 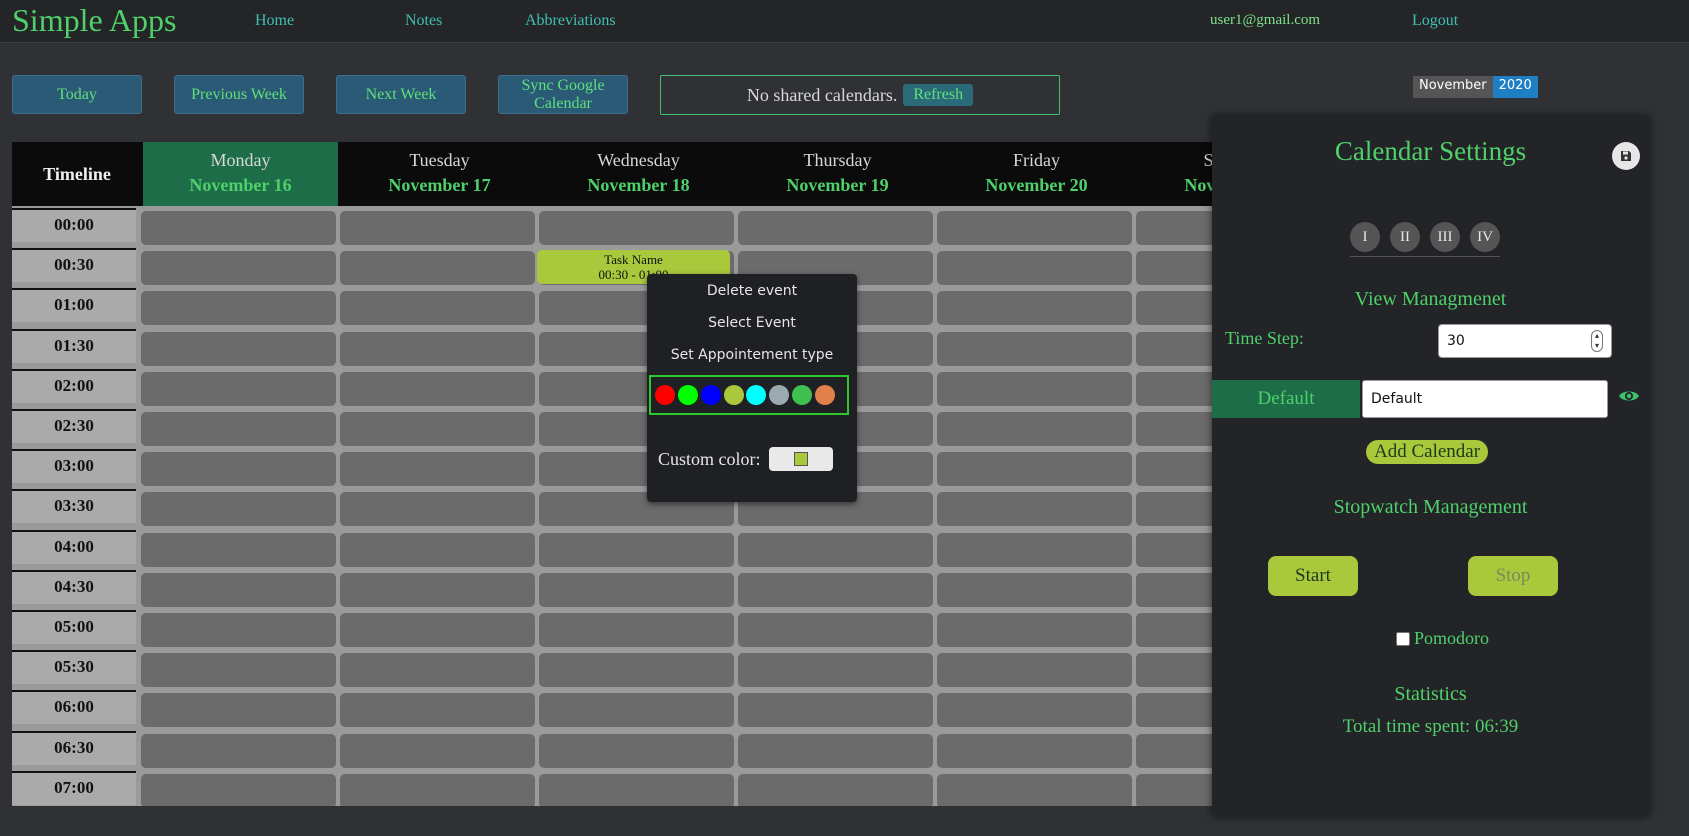 What do you see at coordinates (752, 291) in the screenshot?
I see `delete-event-menu-item: Delete event` at bounding box center [752, 291].